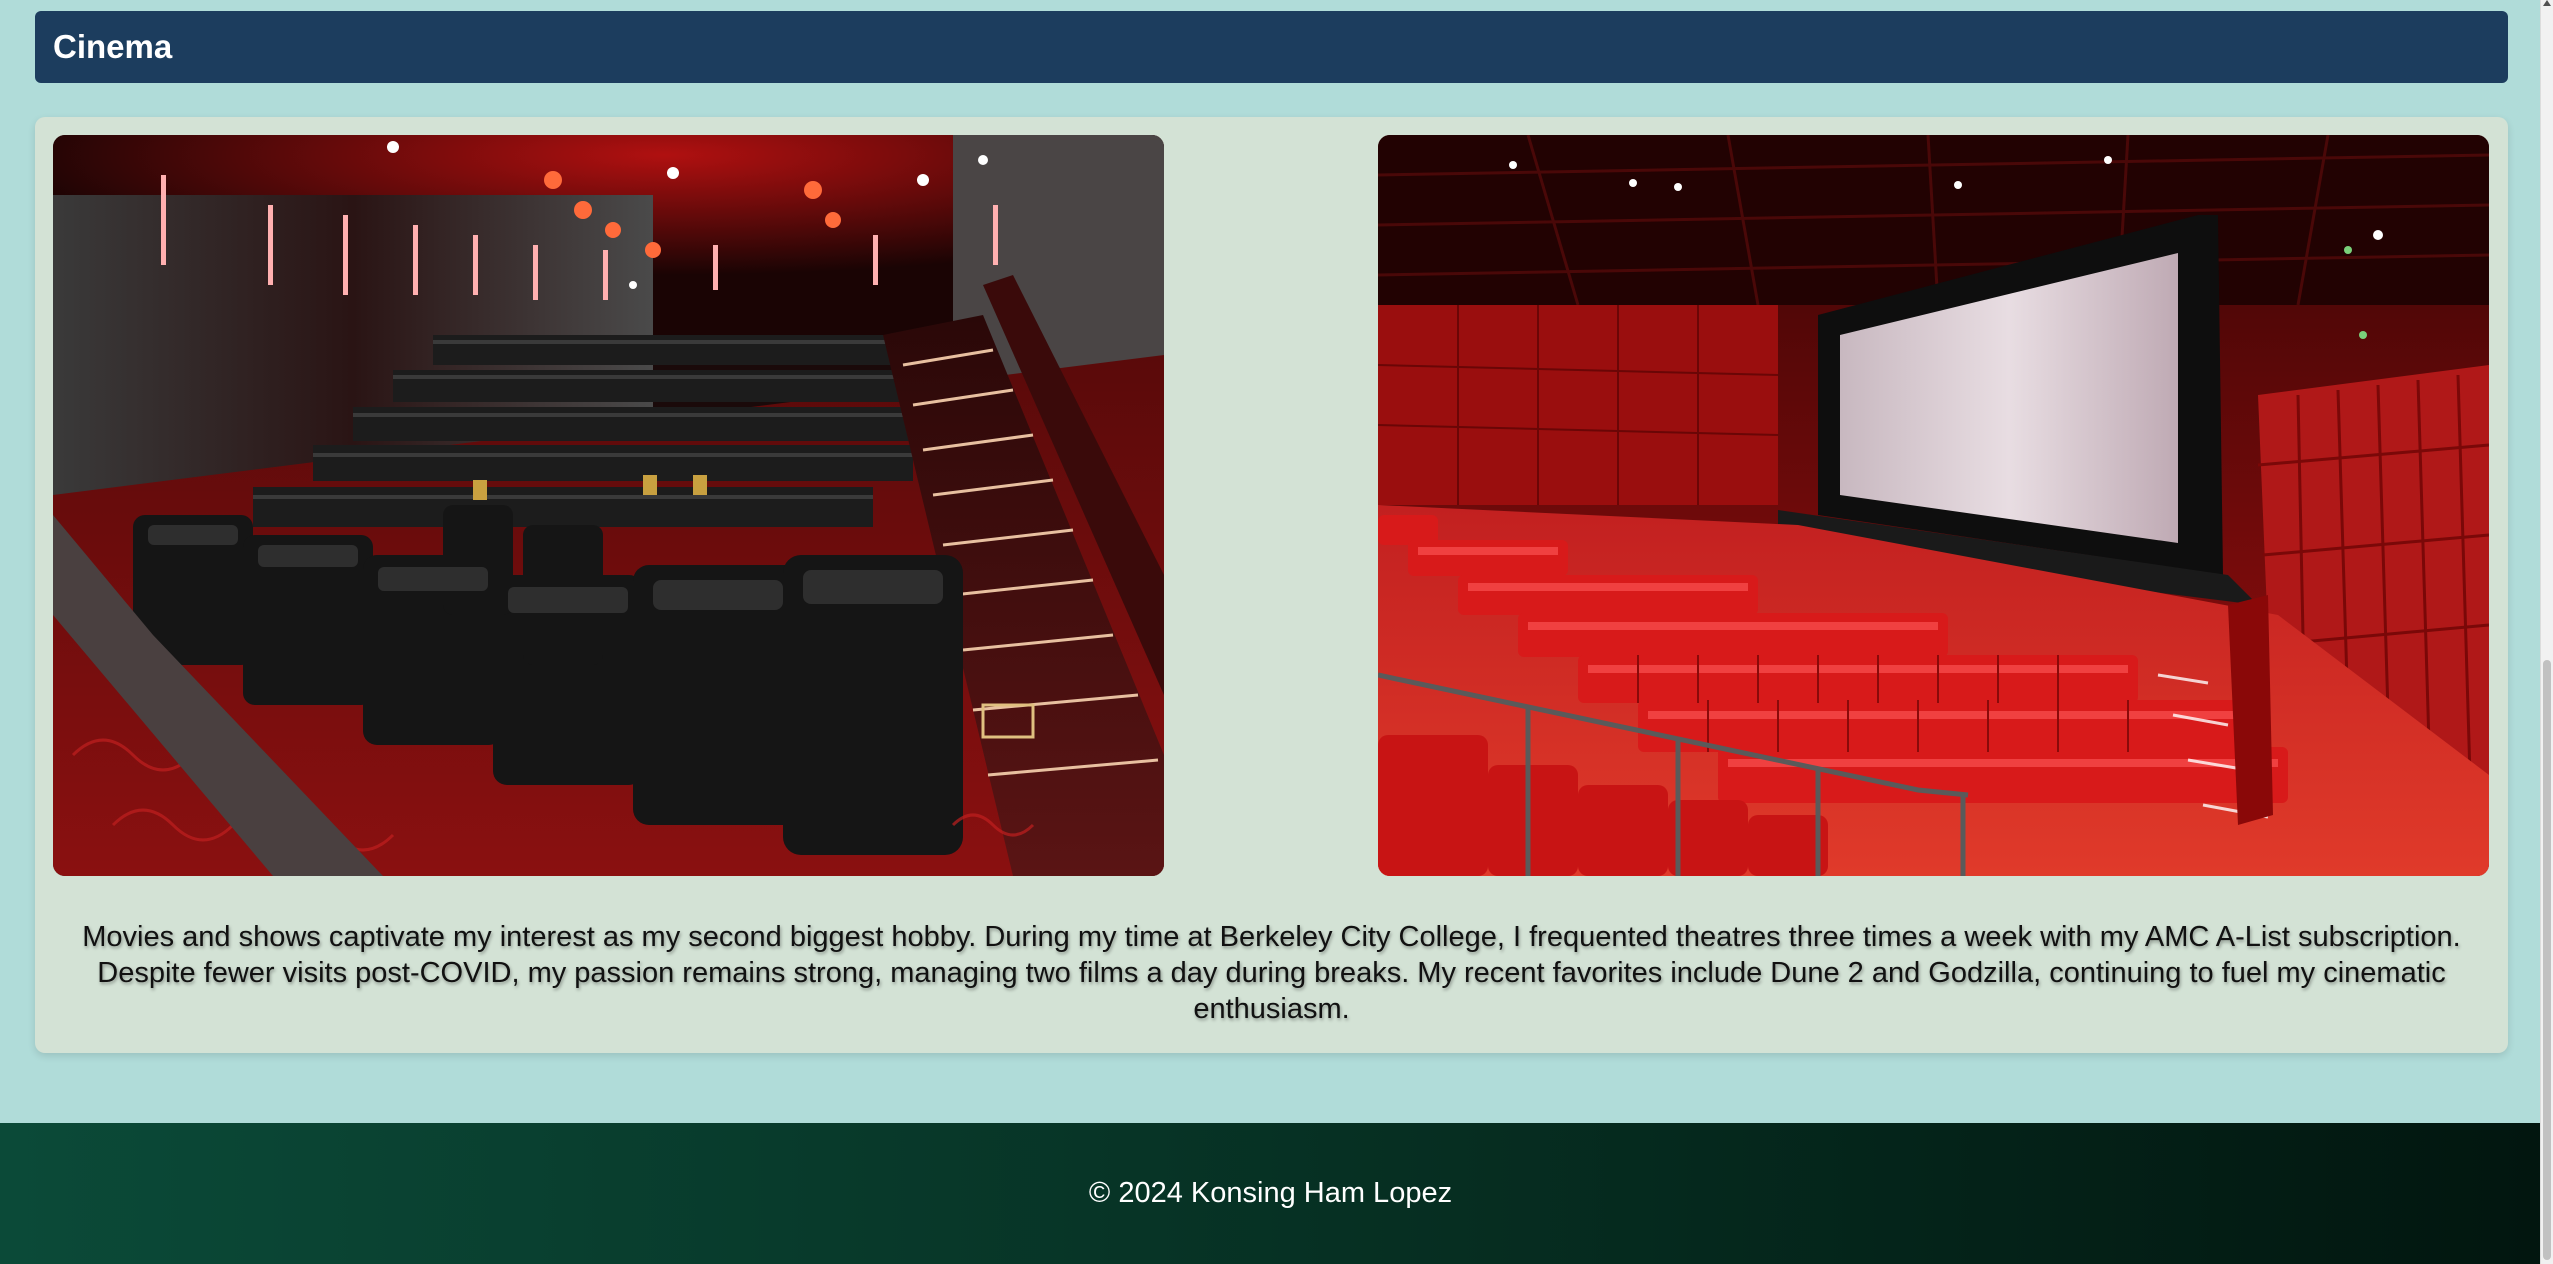 Image resolution: width=2553 pixels, height=1264 pixels. What do you see at coordinates (1271, 47) in the screenshot?
I see `section-header: Cinema` at bounding box center [1271, 47].